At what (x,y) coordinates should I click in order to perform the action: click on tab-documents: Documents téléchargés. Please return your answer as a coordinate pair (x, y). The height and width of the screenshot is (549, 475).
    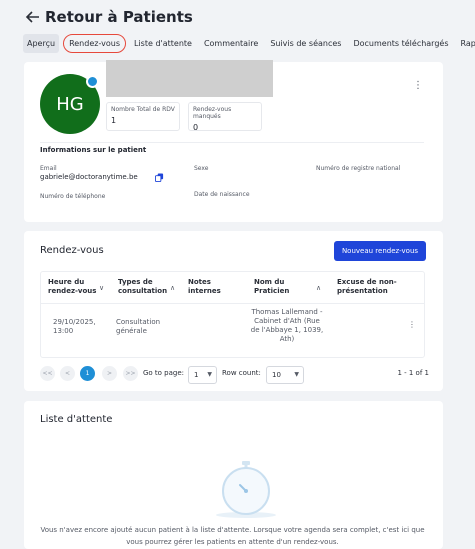
    Looking at the image, I should click on (400, 43).